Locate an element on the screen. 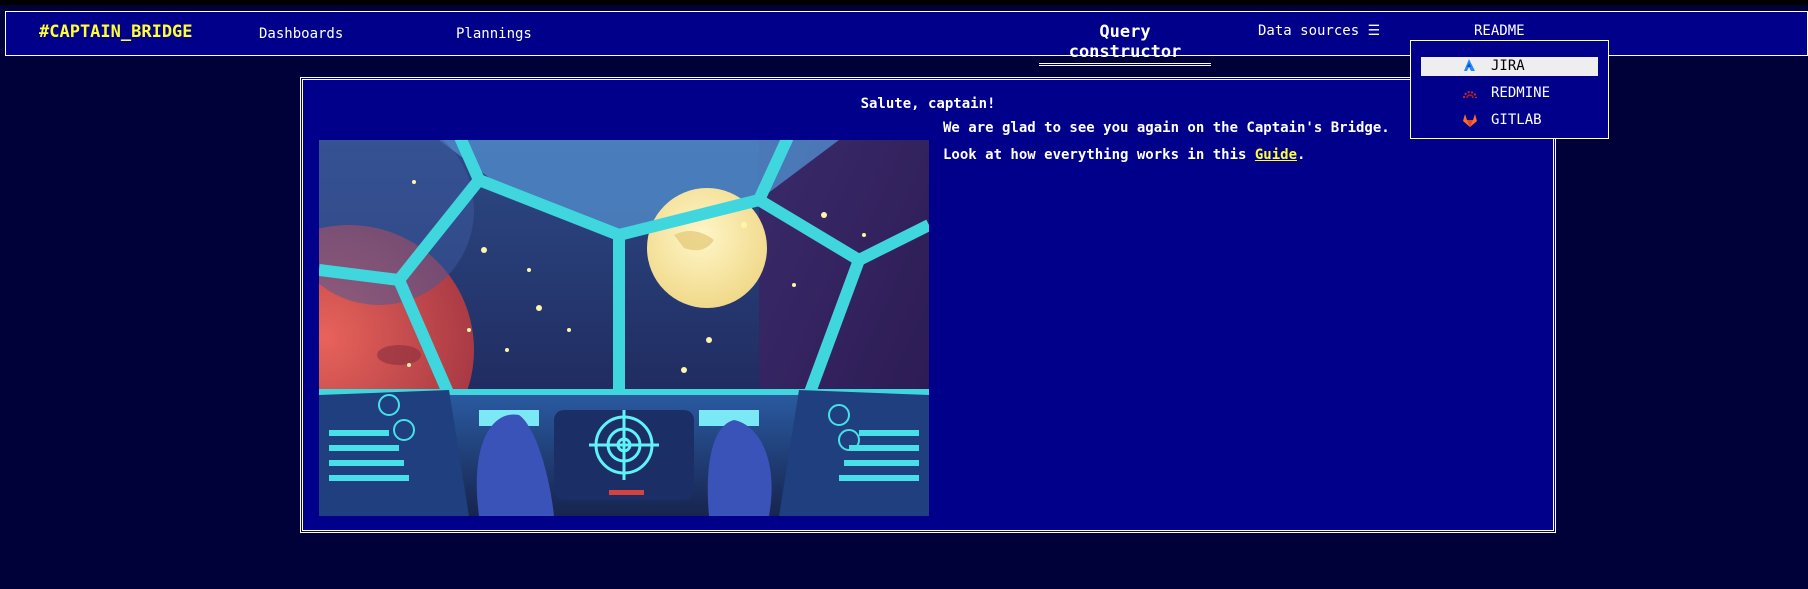  brand-logo: #CAPTAIN_BRIDGE is located at coordinates (116, 32).